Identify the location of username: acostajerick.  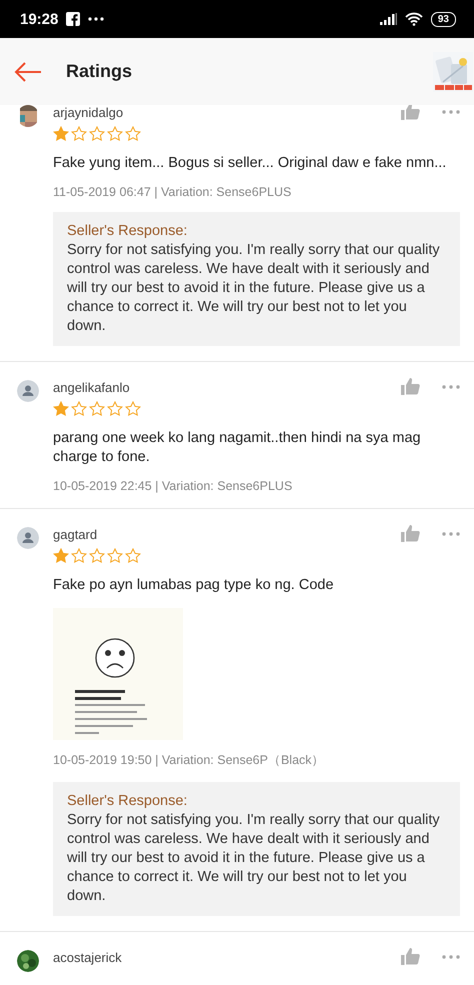
(87, 957).